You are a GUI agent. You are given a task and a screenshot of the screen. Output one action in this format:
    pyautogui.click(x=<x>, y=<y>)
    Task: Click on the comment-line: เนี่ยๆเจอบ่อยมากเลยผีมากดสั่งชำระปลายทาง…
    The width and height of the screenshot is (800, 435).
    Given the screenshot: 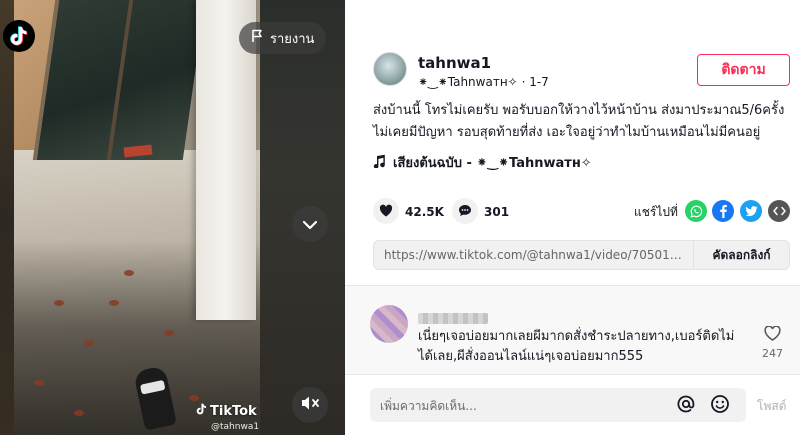 What is the action you would take?
    pyautogui.click(x=576, y=336)
    